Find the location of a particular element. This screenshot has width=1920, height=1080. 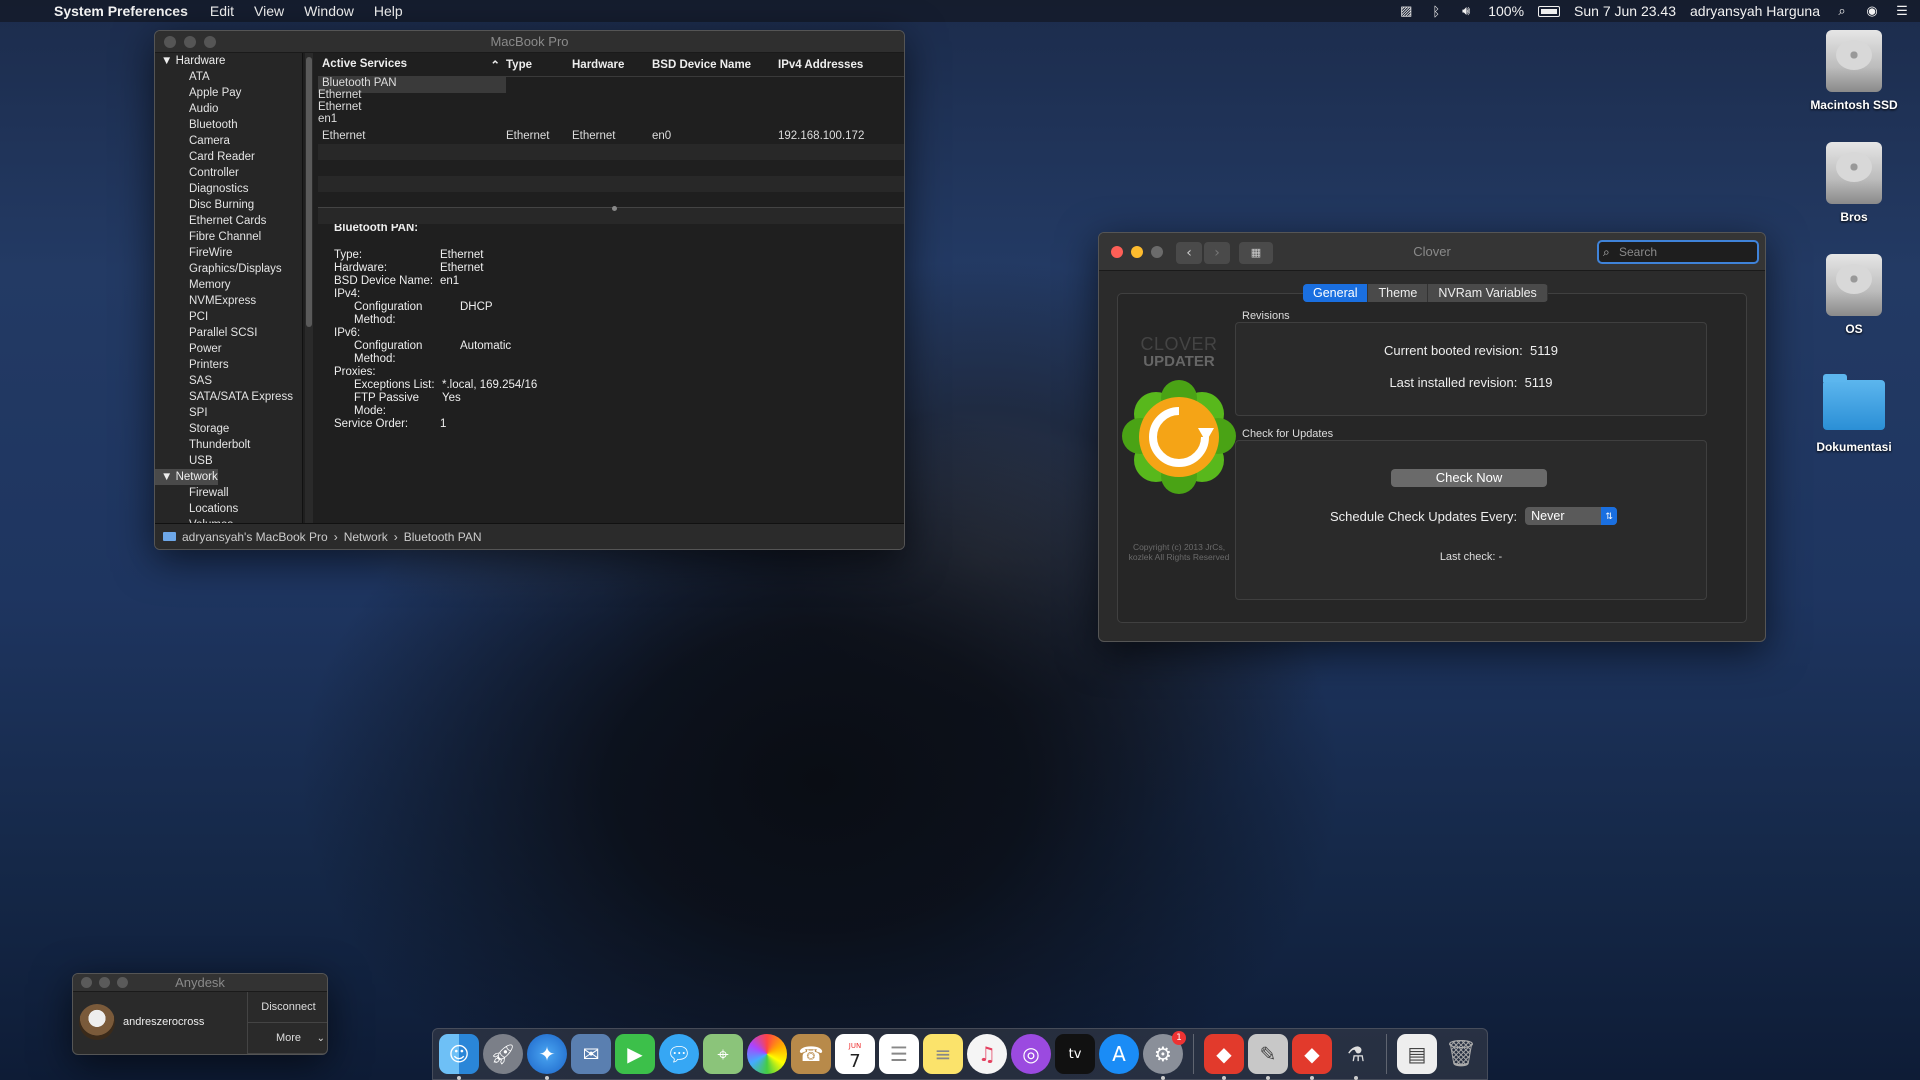

trash-icon: 🗑︎ is located at coordinates (1461, 1054).